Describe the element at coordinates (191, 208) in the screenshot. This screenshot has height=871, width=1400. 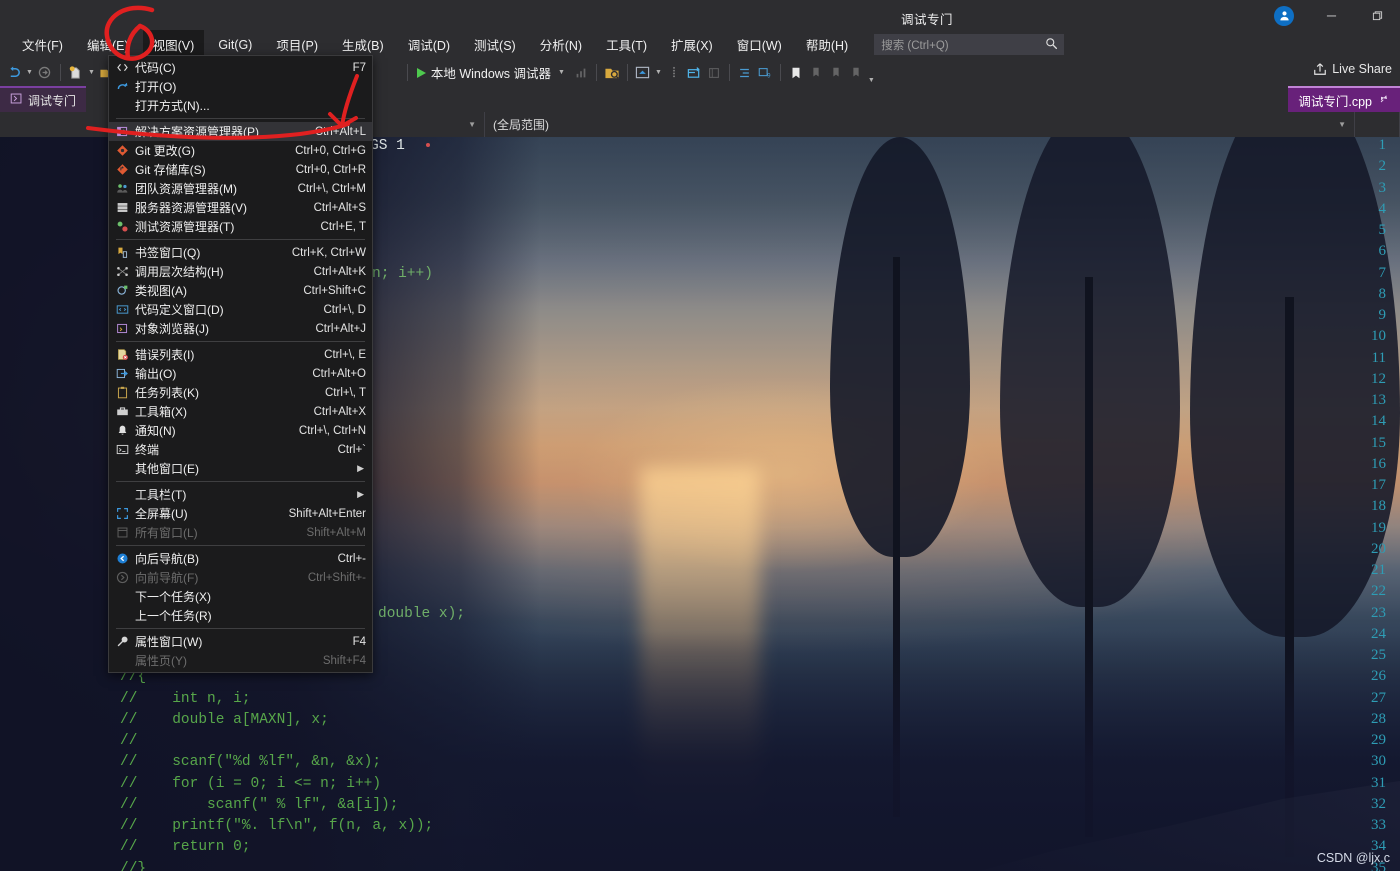
I see `menu-item-label: 服务器资源管理器(V)` at that location.